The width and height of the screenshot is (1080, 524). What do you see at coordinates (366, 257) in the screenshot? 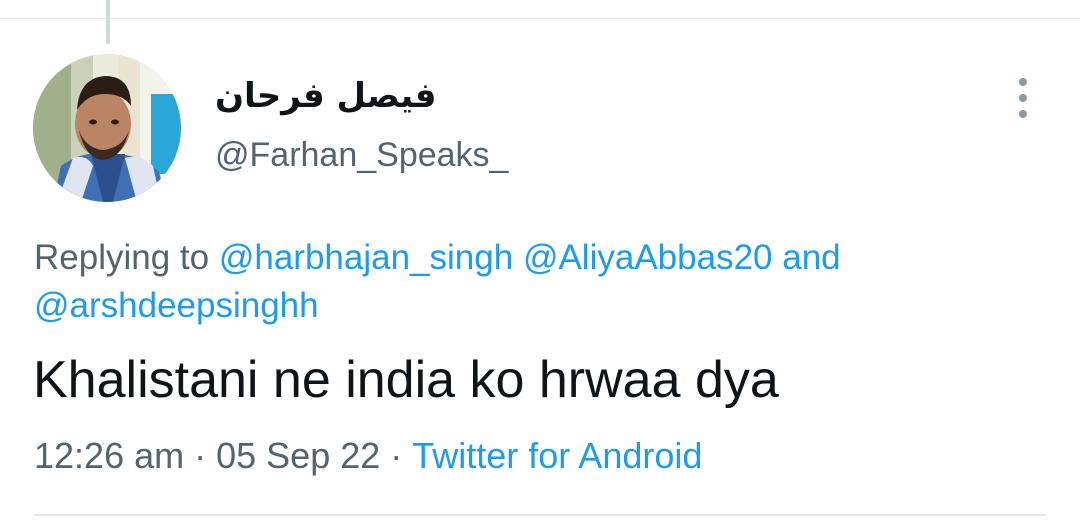
I see `mention-link: @harbhajan_singh` at bounding box center [366, 257].